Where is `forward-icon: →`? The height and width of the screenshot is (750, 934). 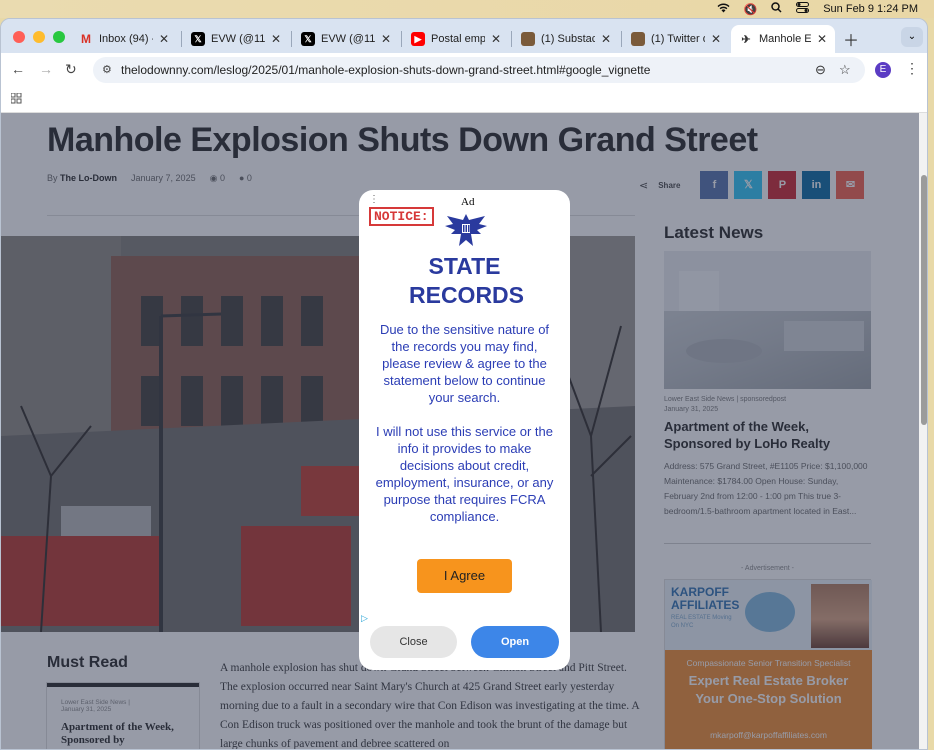 forward-icon: → is located at coordinates (46, 69).